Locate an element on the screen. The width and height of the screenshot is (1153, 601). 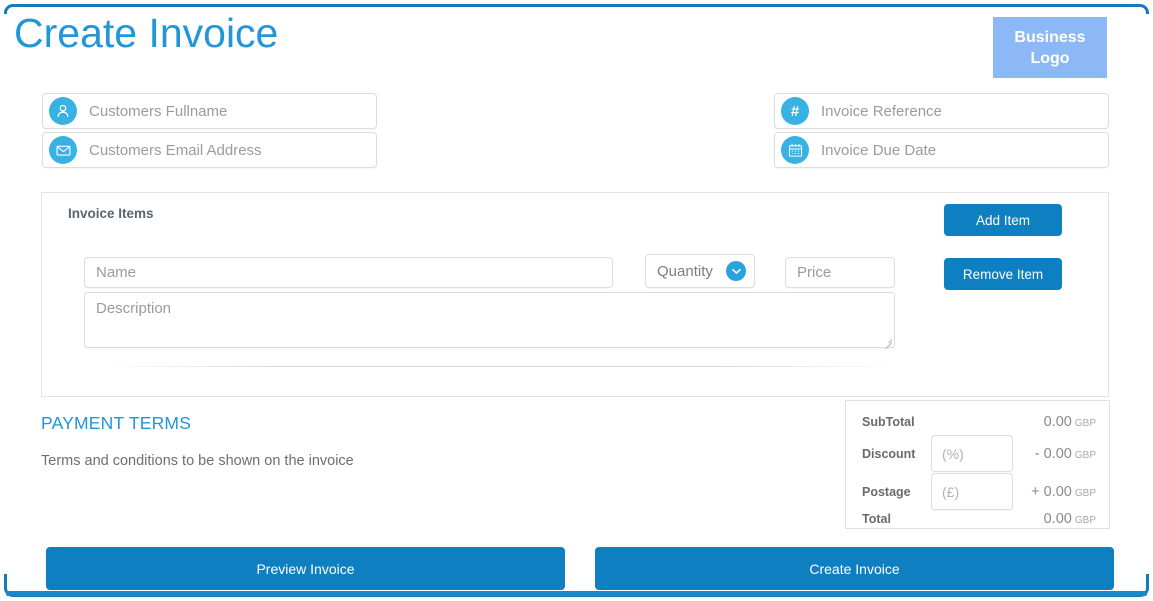
discount-label: Discount is located at coordinates (889, 454).